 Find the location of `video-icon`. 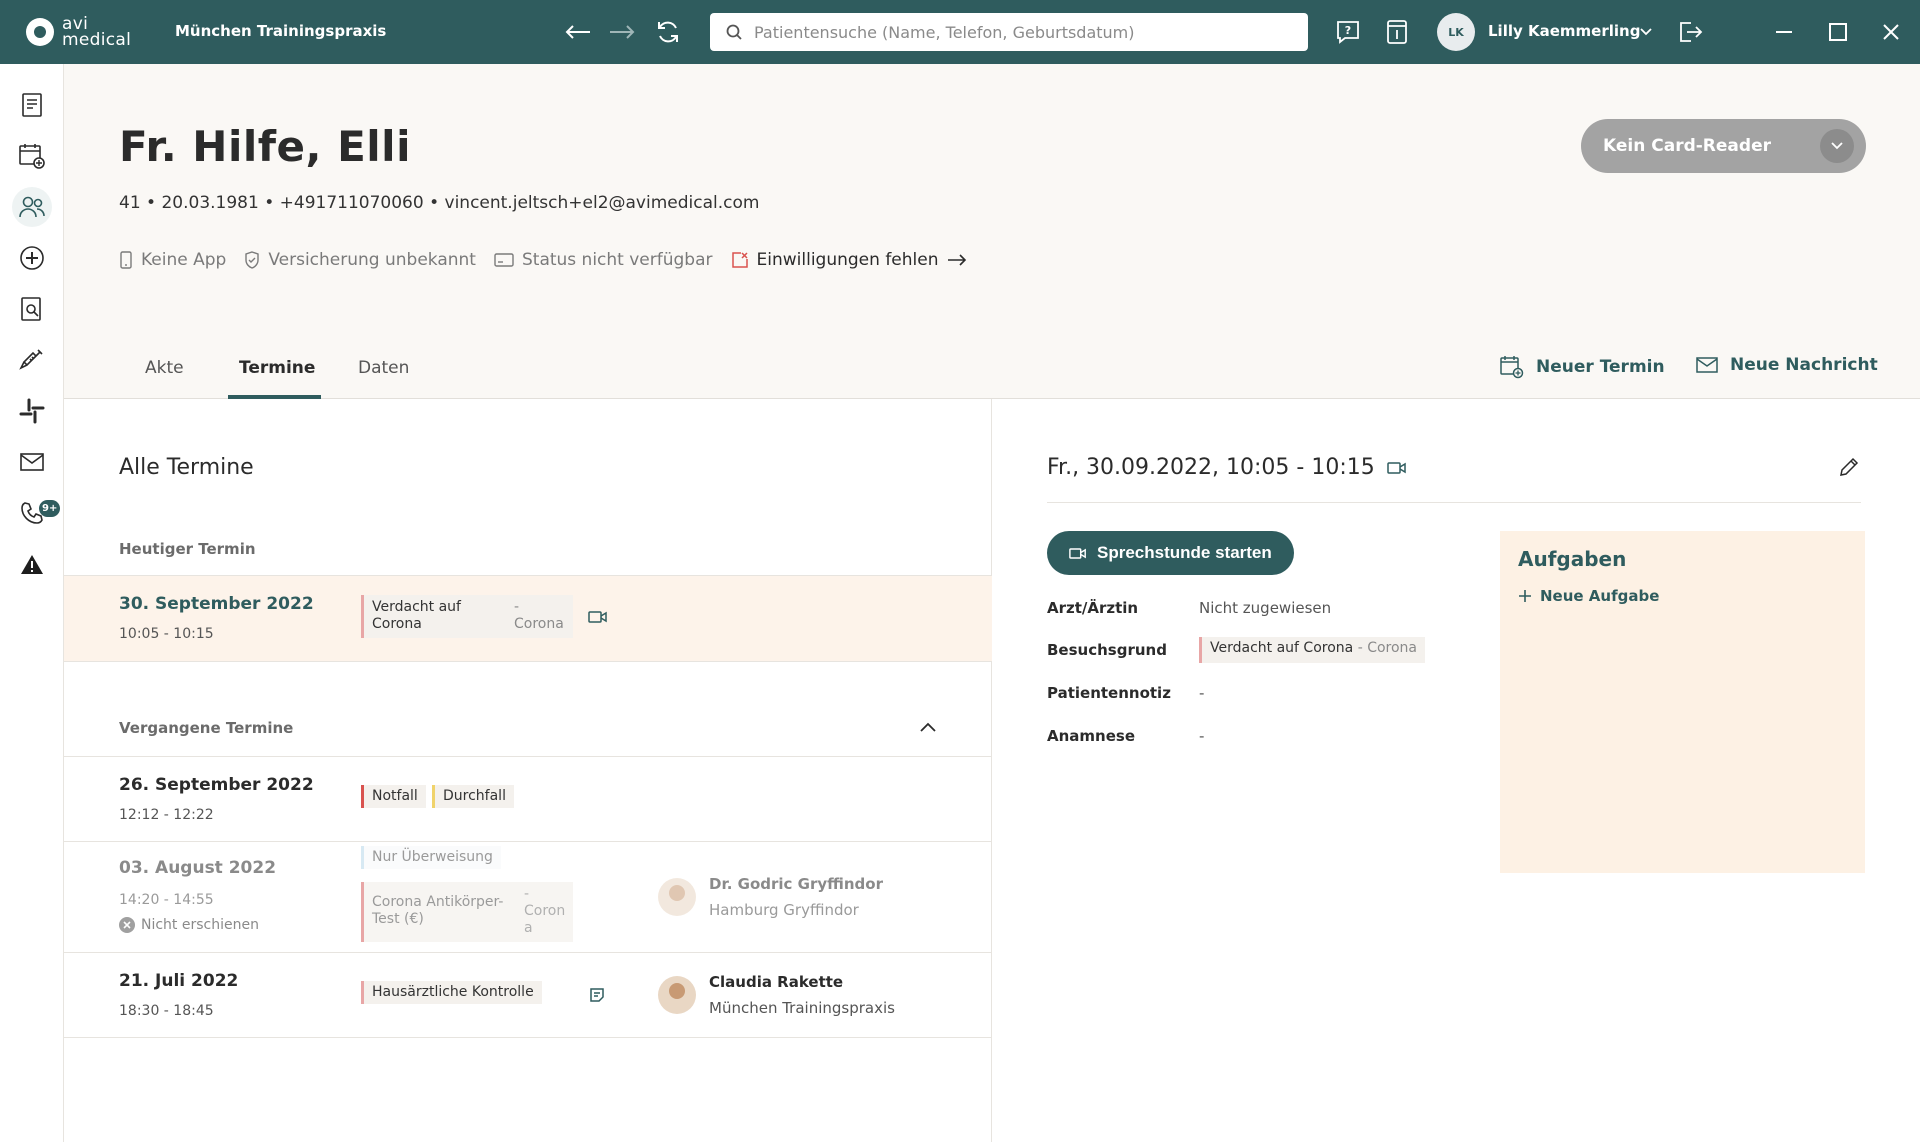

video-icon is located at coordinates (597, 617).